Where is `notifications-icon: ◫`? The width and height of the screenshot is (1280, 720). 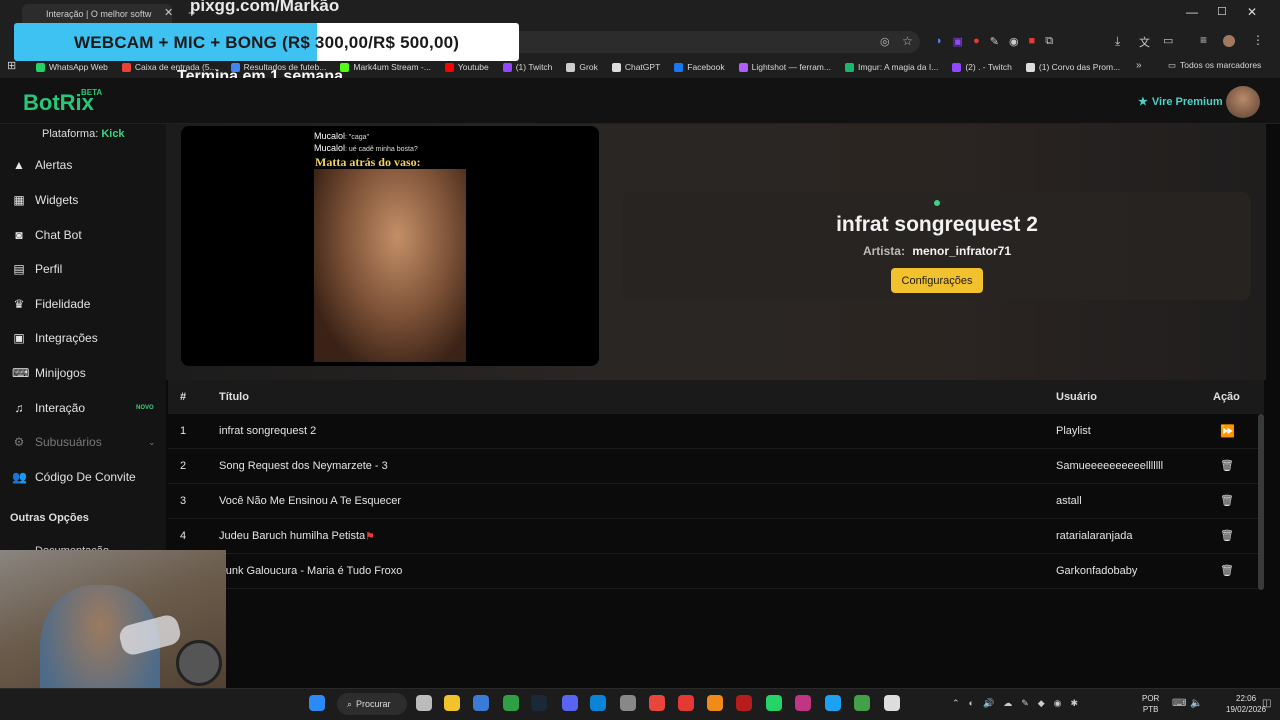
notifications-icon: ◫ is located at coordinates (1266, 703).